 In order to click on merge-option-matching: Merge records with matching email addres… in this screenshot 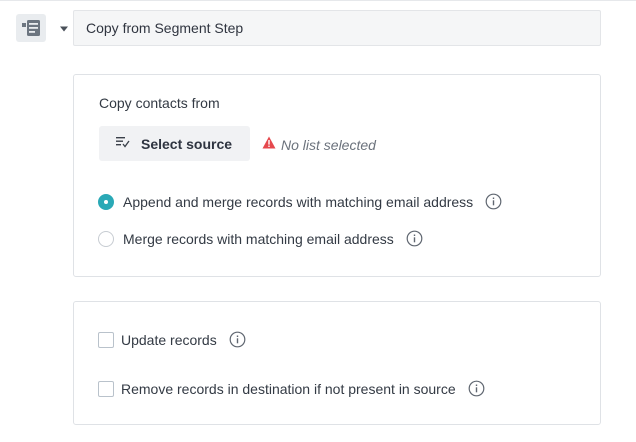, I will do `click(260, 238)`.